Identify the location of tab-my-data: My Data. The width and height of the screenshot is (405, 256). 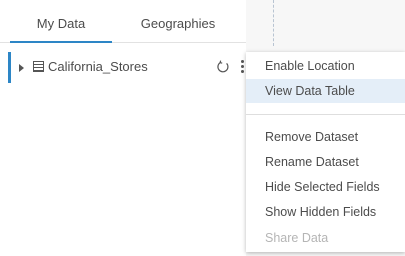
(61, 21).